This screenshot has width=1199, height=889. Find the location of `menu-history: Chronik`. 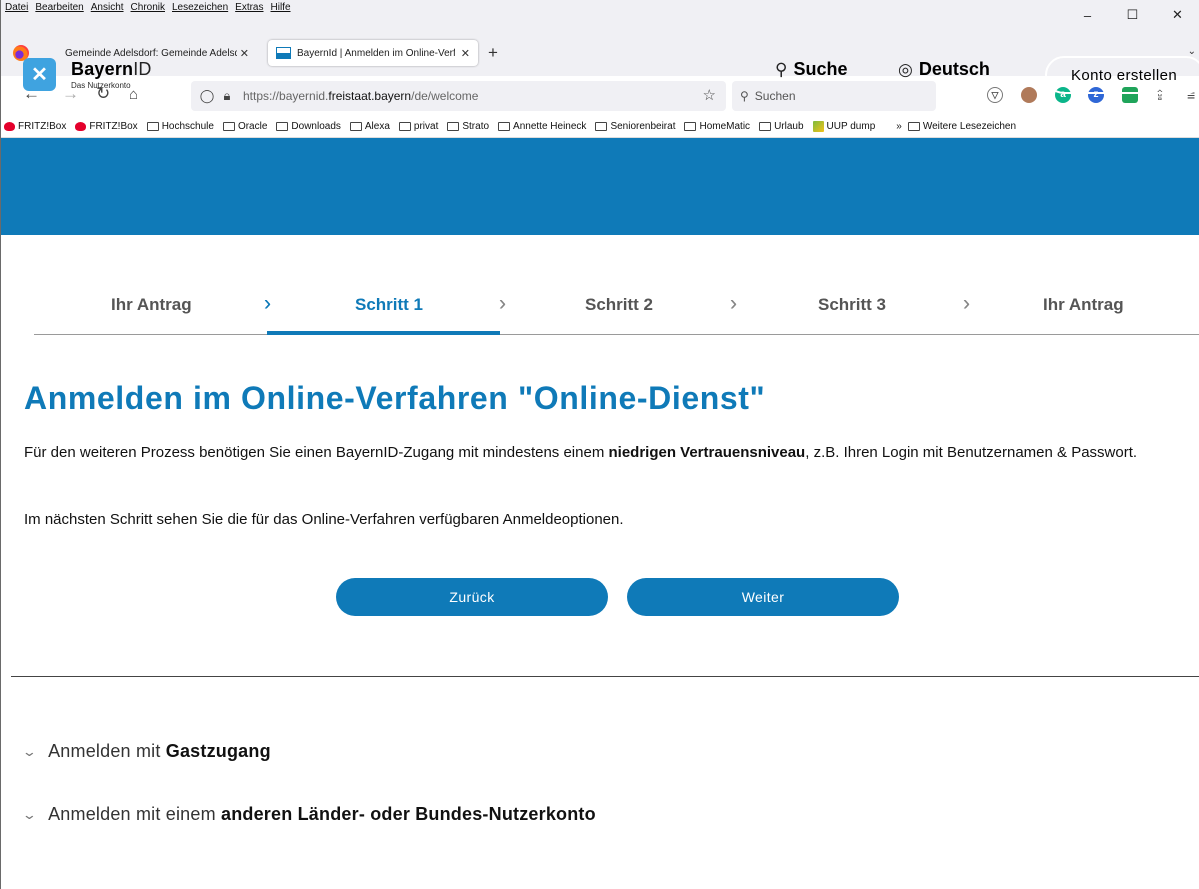

menu-history: Chronik is located at coordinates (148, 7).